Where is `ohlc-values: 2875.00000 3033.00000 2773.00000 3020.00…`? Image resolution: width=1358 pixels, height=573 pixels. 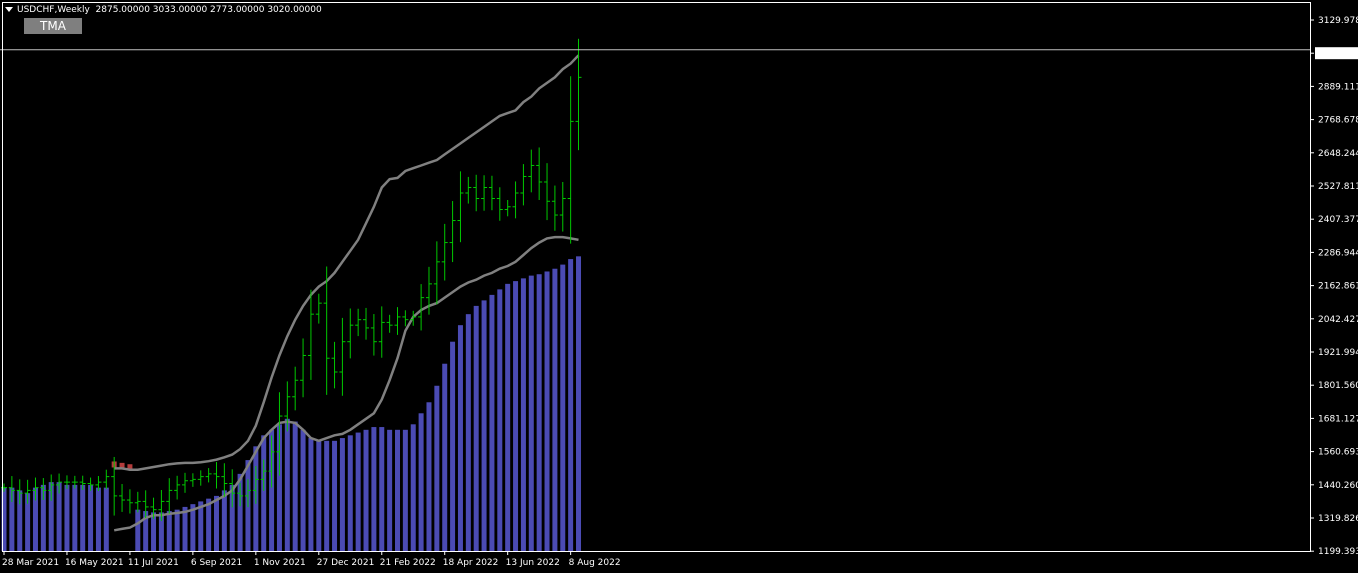
ohlc-values: 2875.00000 3033.00000 2773.00000 3020.00… is located at coordinates (208, 10).